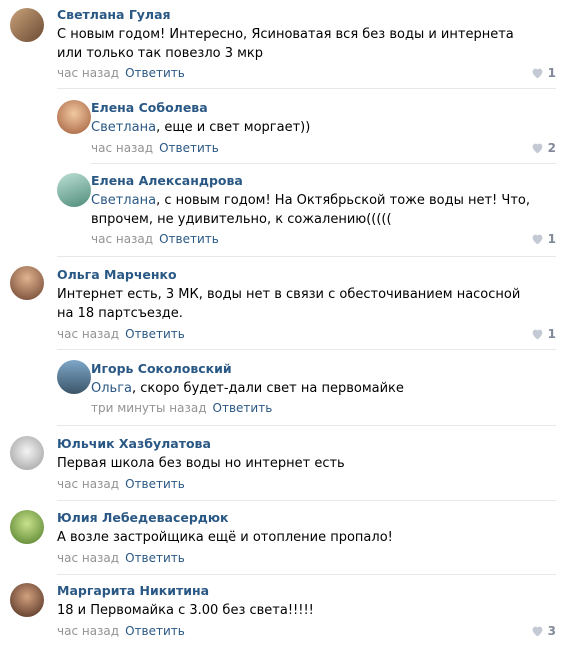 This screenshot has height=645, width=568. Describe the element at coordinates (149, 107) in the screenshot. I see `comment-author: Елена Соболева` at that location.